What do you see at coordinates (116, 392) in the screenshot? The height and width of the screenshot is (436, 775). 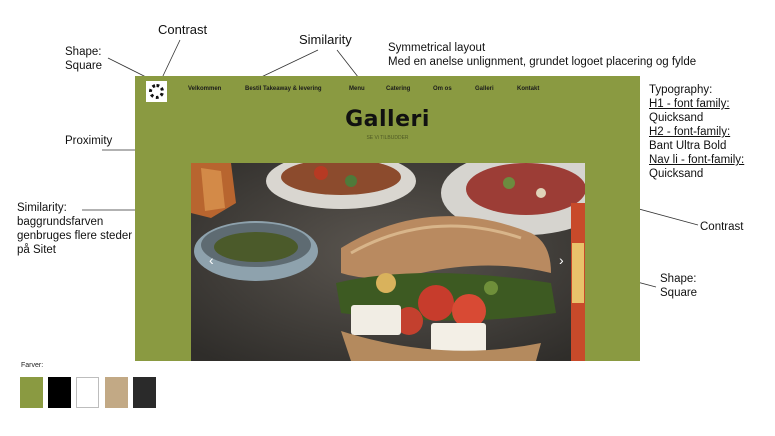 I see `swatch-tan` at bounding box center [116, 392].